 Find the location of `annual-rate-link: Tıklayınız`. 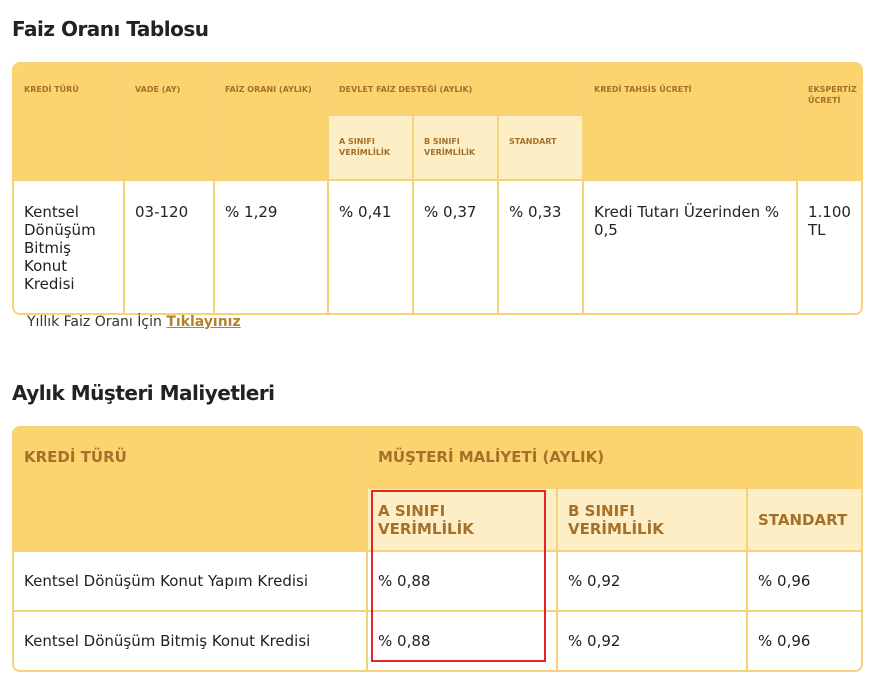

annual-rate-link: Tıklayınız is located at coordinates (203, 322).